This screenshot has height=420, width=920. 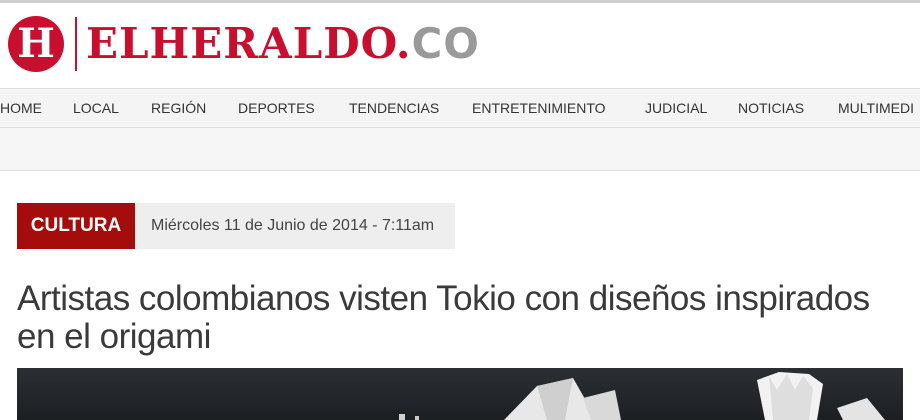 I want to click on nav-item-tendencias: TENDENCIAS, so click(x=394, y=108).